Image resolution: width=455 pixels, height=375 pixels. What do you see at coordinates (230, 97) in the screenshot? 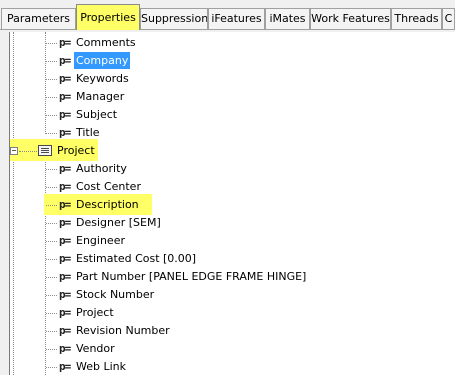
I see `tree-item-manager: p= Manager` at bounding box center [230, 97].